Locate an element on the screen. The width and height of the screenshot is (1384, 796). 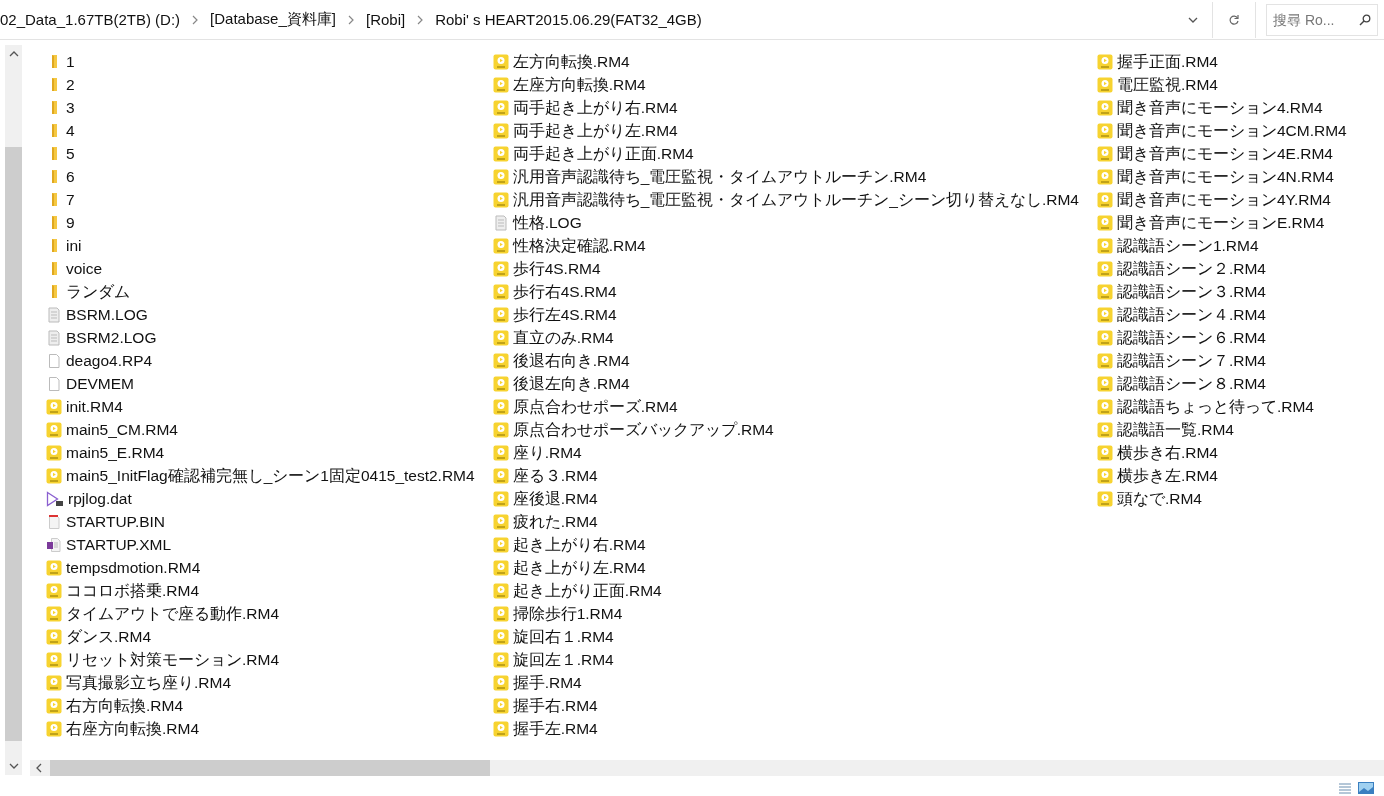
file-name: 汎用音声認識待ち_電圧監視・タイムアウトルーチン_シーン切り替えなし.RM4 is located at coordinates (795, 199).